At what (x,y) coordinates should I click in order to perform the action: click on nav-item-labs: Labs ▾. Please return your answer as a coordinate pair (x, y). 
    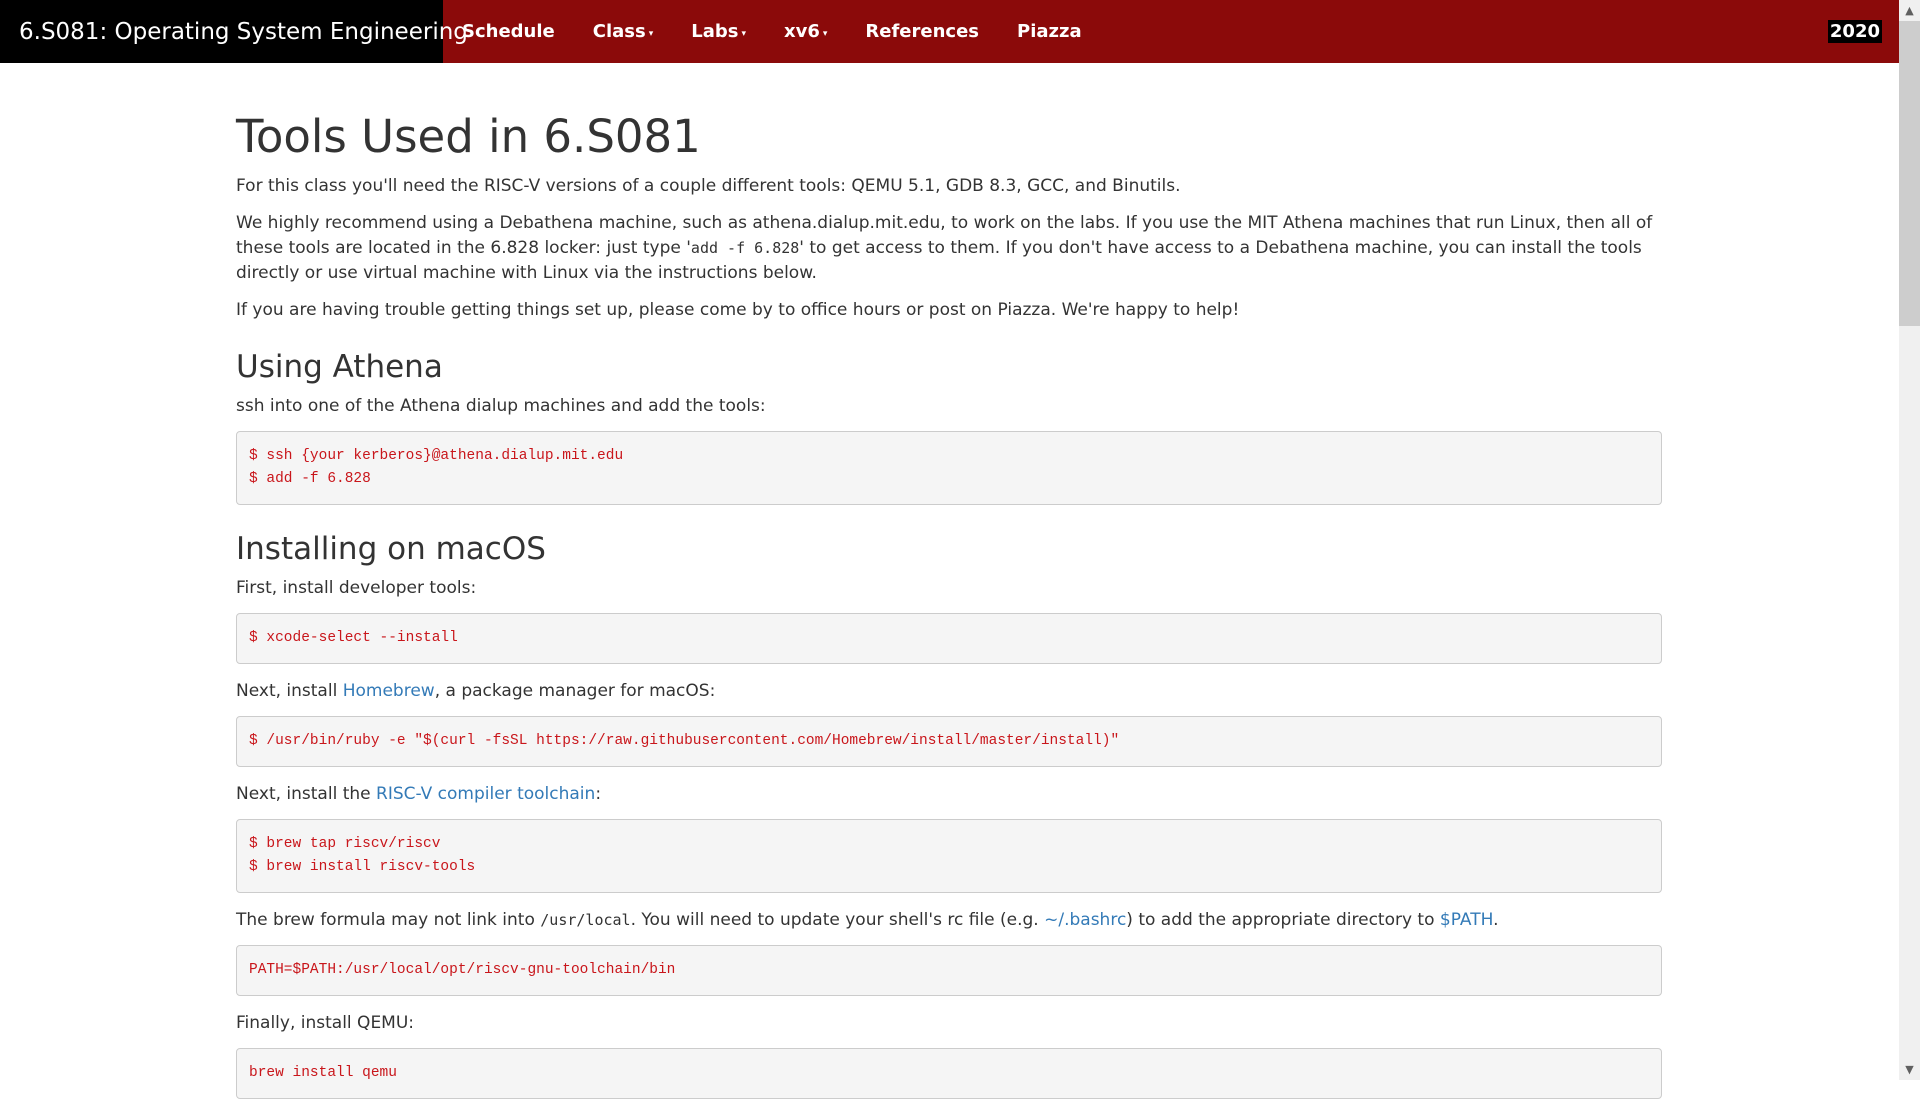
    Looking at the image, I should click on (718, 31).